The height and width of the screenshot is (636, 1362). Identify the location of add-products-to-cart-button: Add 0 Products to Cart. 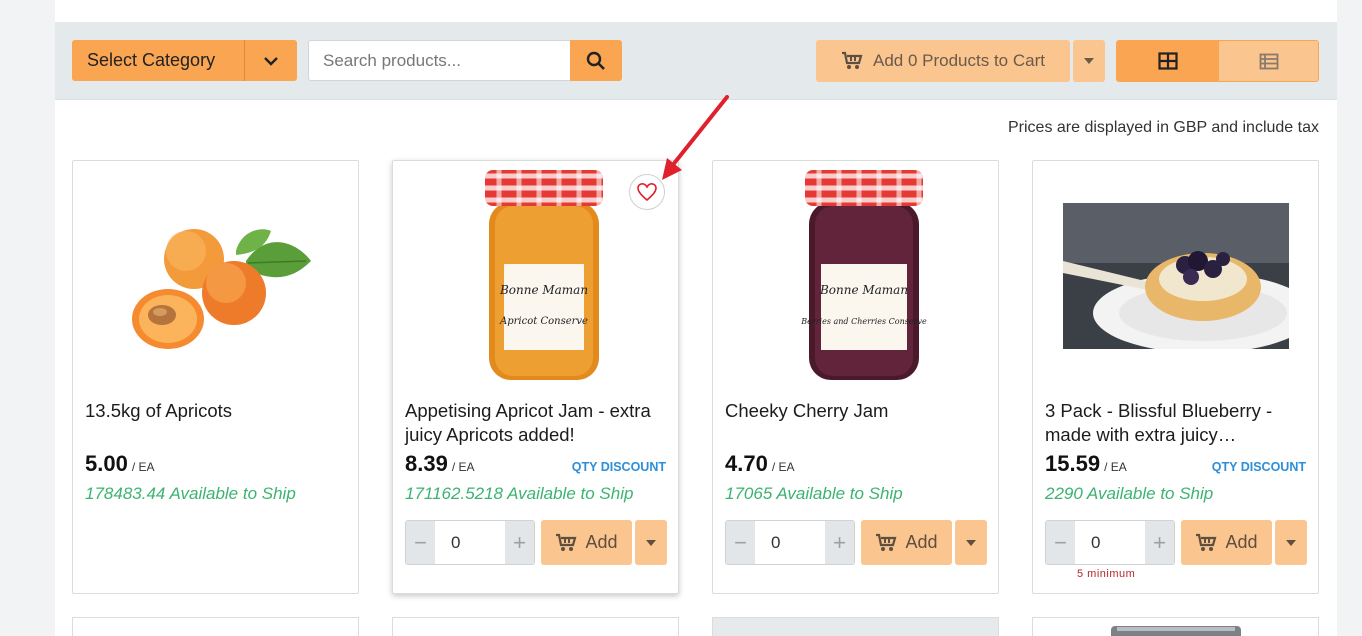
(943, 61).